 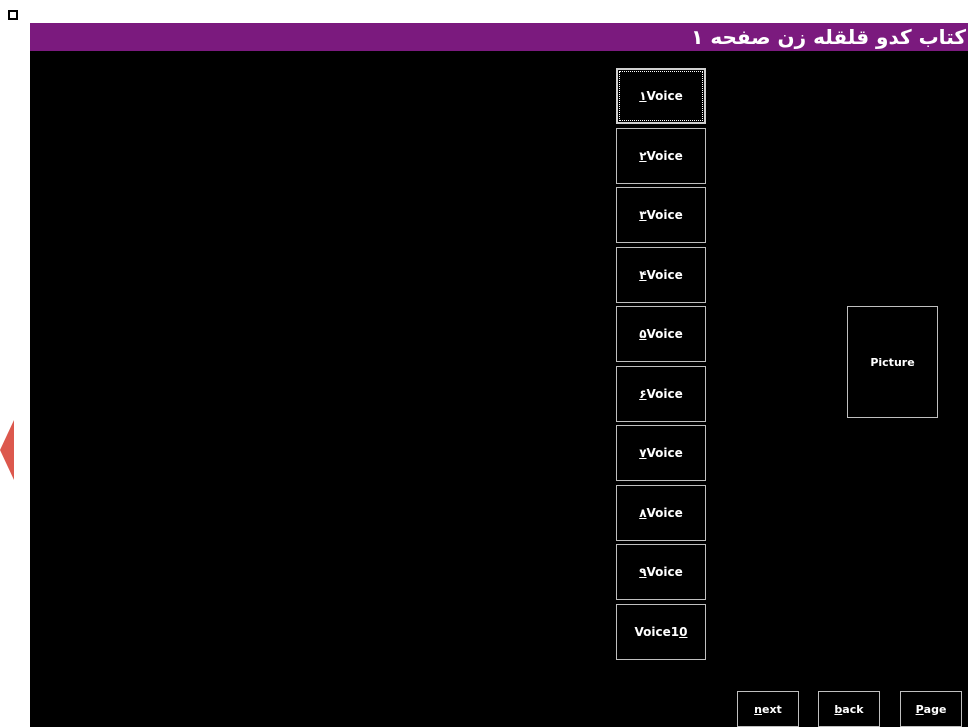 What do you see at coordinates (643, 156) in the screenshot?
I see `voice-2-digit: ۲` at bounding box center [643, 156].